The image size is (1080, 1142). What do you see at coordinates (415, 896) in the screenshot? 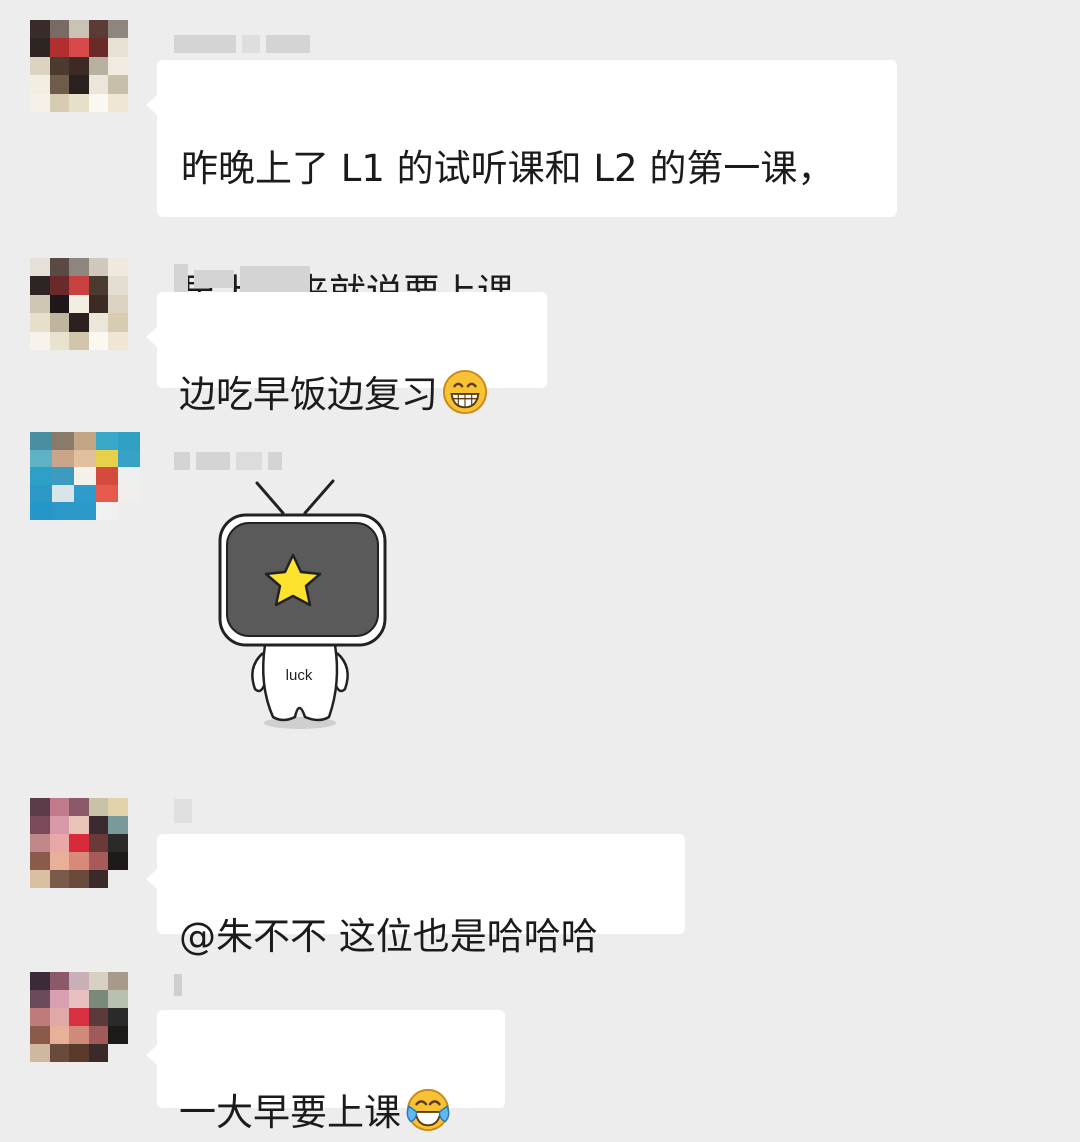
I see `message-bubble: @朱不不 这位也是哈哈哈` at bounding box center [415, 896].